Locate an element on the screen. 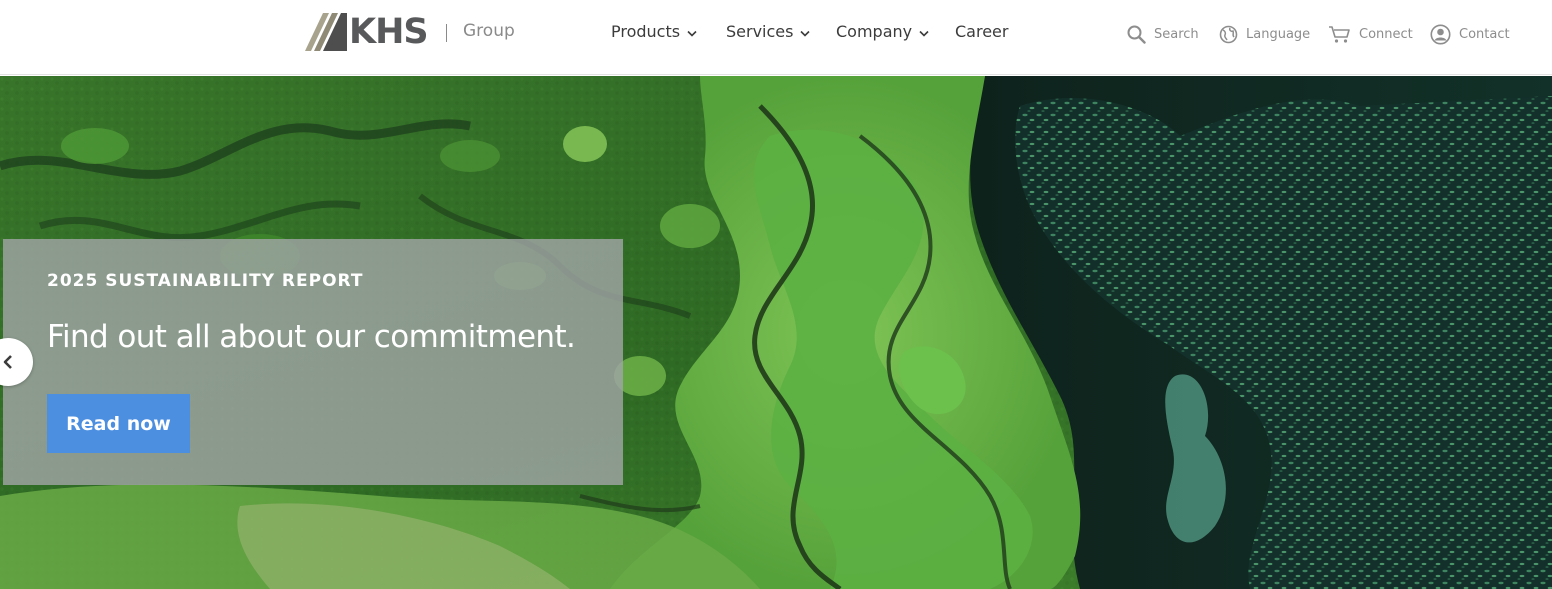 The image size is (1552, 589). search-label: Search is located at coordinates (1176, 34).